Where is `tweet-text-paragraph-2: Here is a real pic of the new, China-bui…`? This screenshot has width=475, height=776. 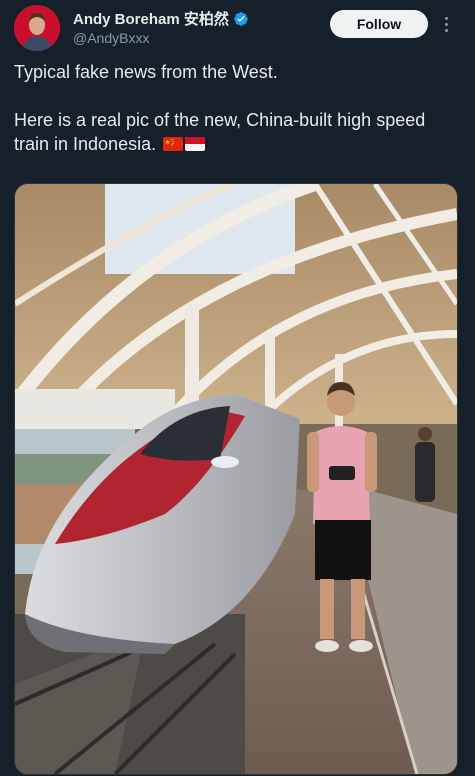
tweet-text-paragraph-2: Here is a real pic of the new, China-bui… is located at coordinates (236, 132).